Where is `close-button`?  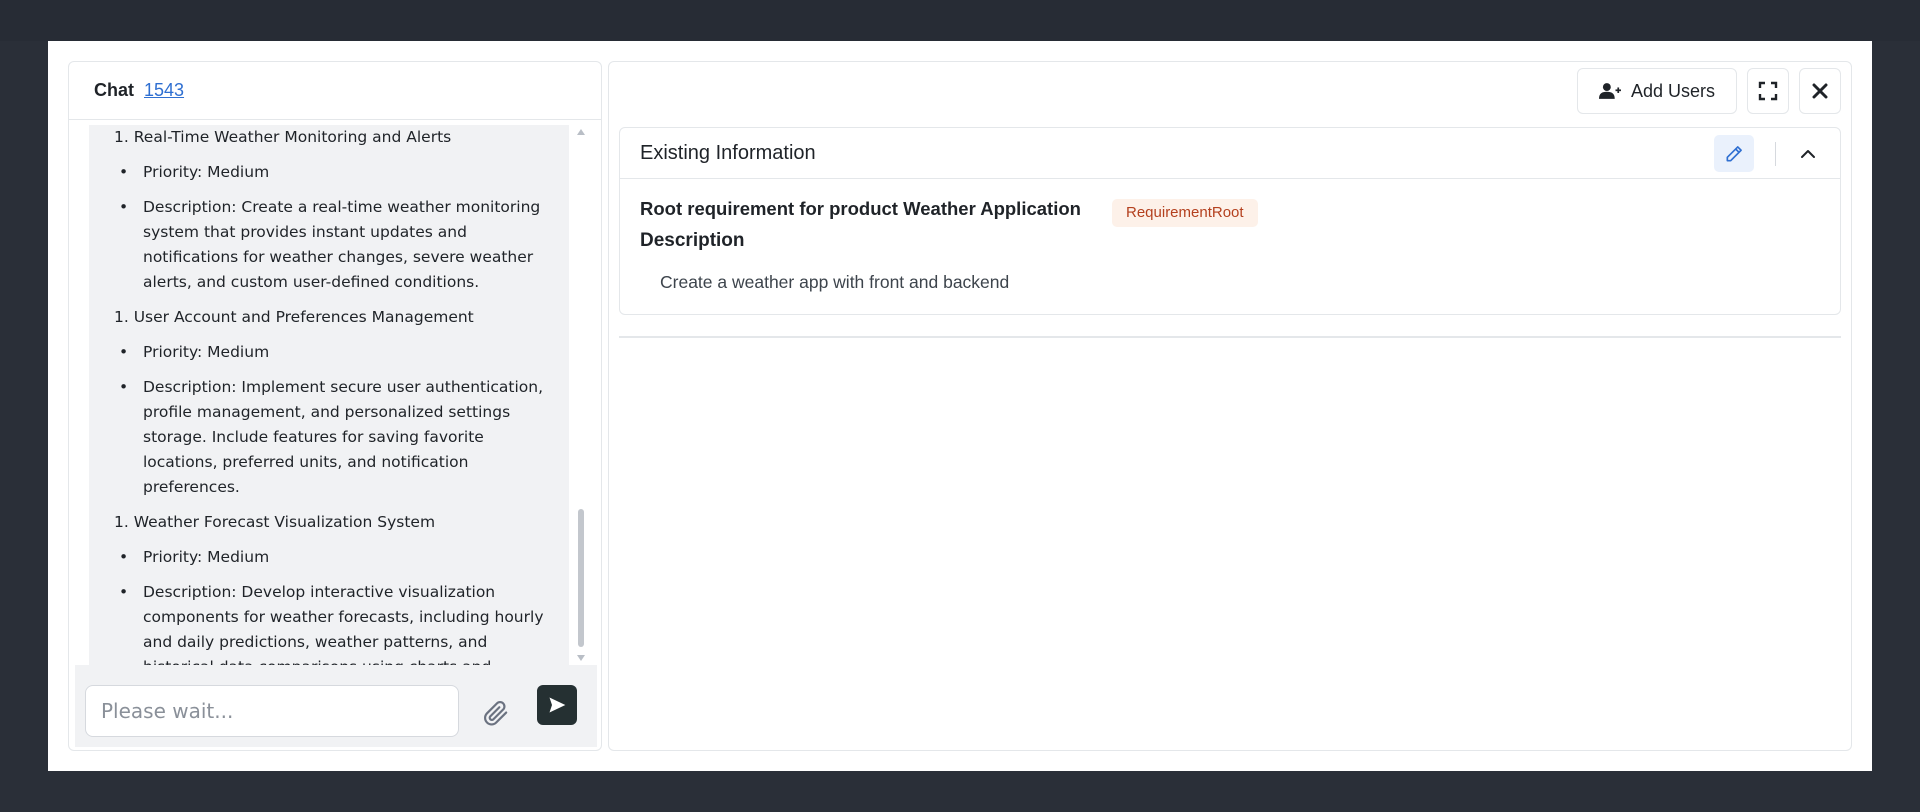 close-button is located at coordinates (1820, 91).